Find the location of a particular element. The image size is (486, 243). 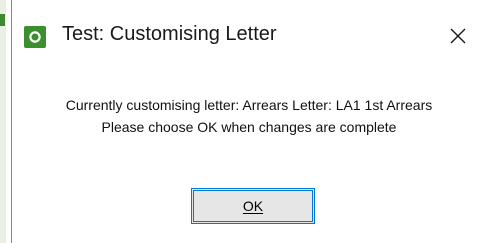

background-window-edge is located at coordinates (3, 121).